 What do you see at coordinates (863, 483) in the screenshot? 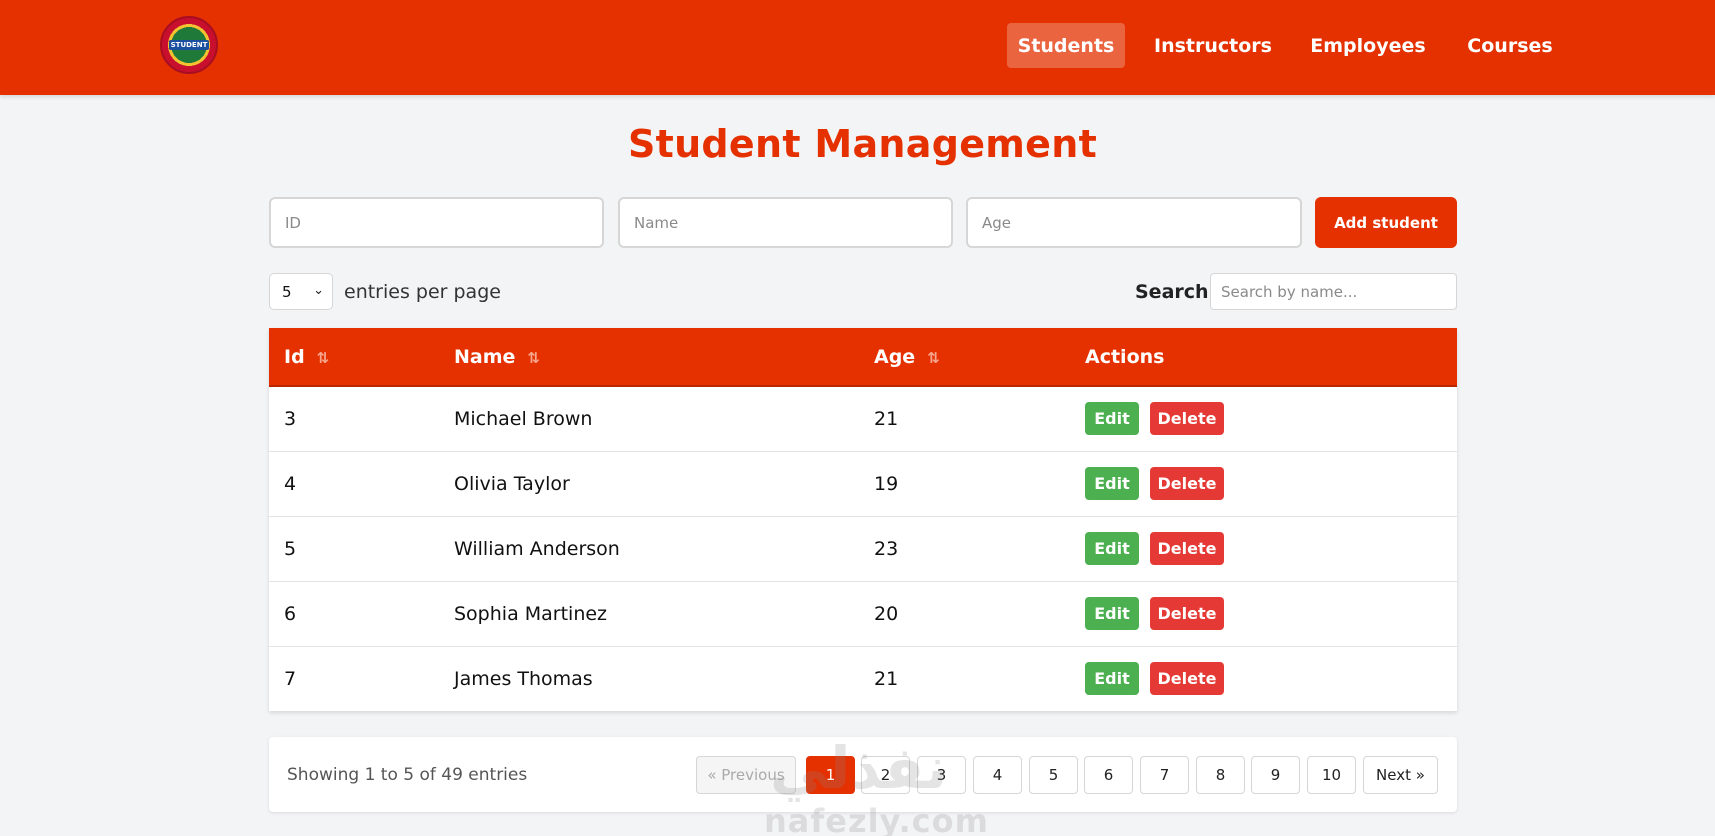
I see `table-row: 4 Olivia Taylor 19 Edit Delete` at bounding box center [863, 483].